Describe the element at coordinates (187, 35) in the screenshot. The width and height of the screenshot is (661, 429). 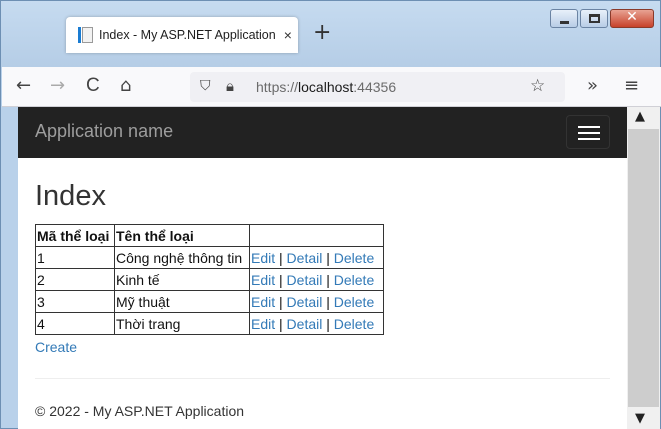
I see `tab-title: Index - My ASP.NET Application` at that location.